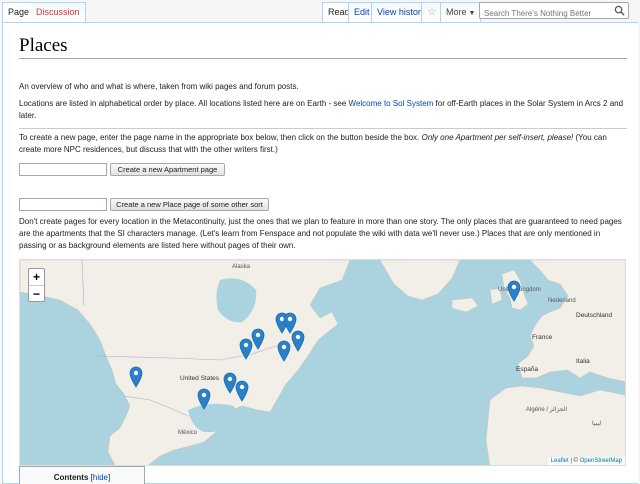 The height and width of the screenshot is (484, 640). Describe the element at coordinates (472, 13) in the screenshot. I see `chevron-down-icon: ▼` at that location.